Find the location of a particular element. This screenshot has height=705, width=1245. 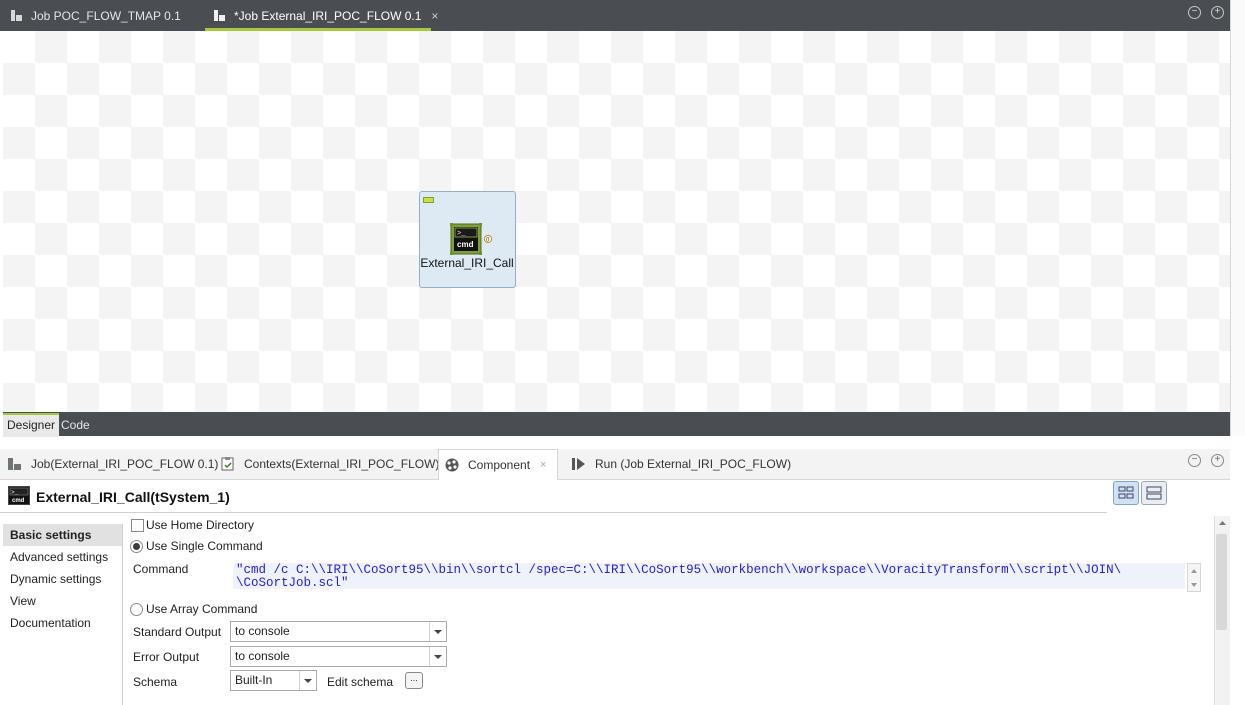

tab-label: Component is located at coordinates (499, 465).